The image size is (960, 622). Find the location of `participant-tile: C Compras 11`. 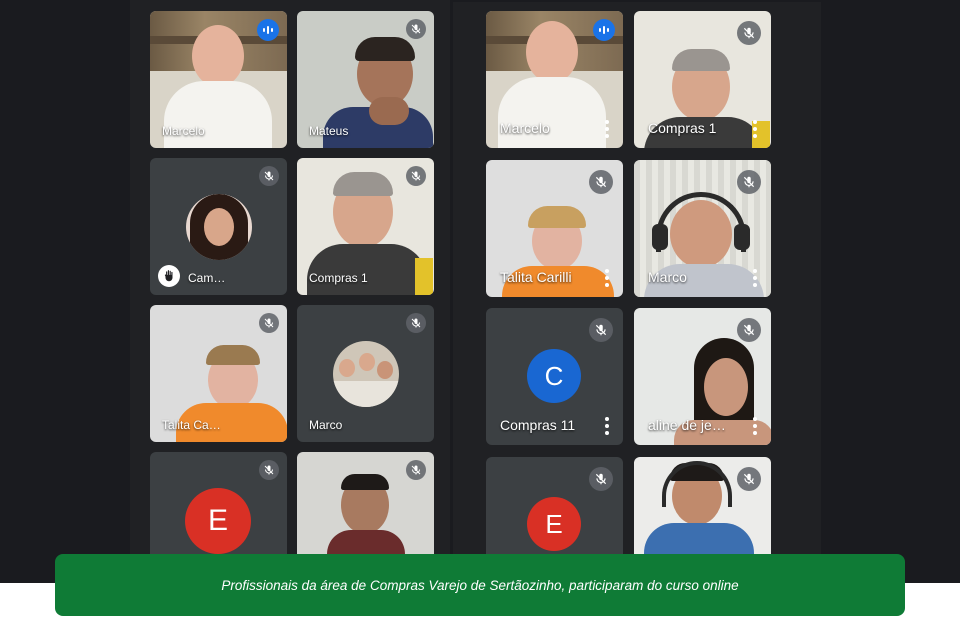

participant-tile: C Compras 11 is located at coordinates (554, 376).